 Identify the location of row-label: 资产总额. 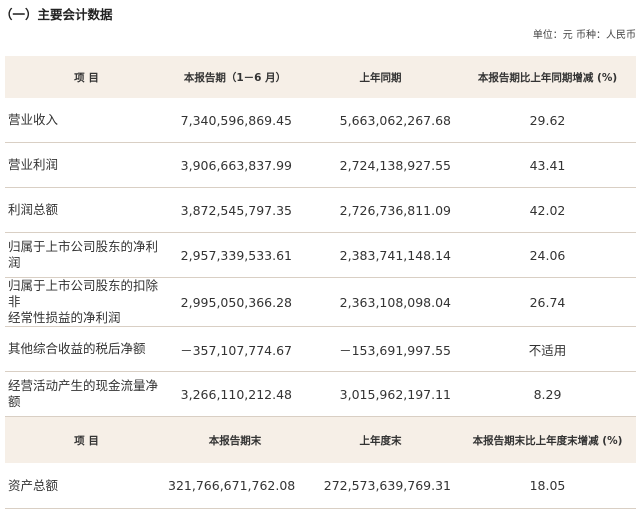
(86, 486).